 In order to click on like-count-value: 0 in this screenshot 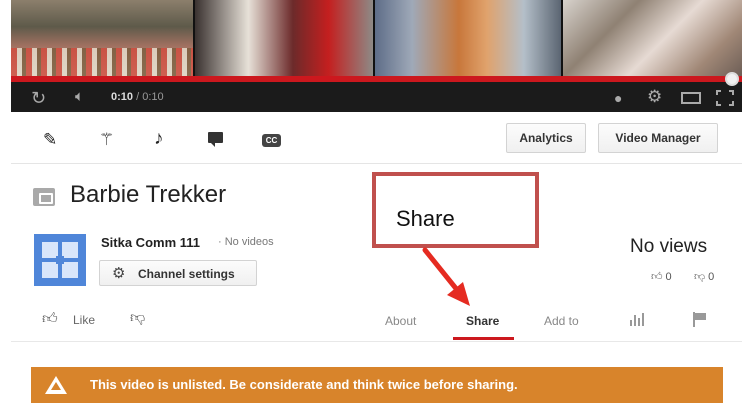, I will do `click(668, 277)`.